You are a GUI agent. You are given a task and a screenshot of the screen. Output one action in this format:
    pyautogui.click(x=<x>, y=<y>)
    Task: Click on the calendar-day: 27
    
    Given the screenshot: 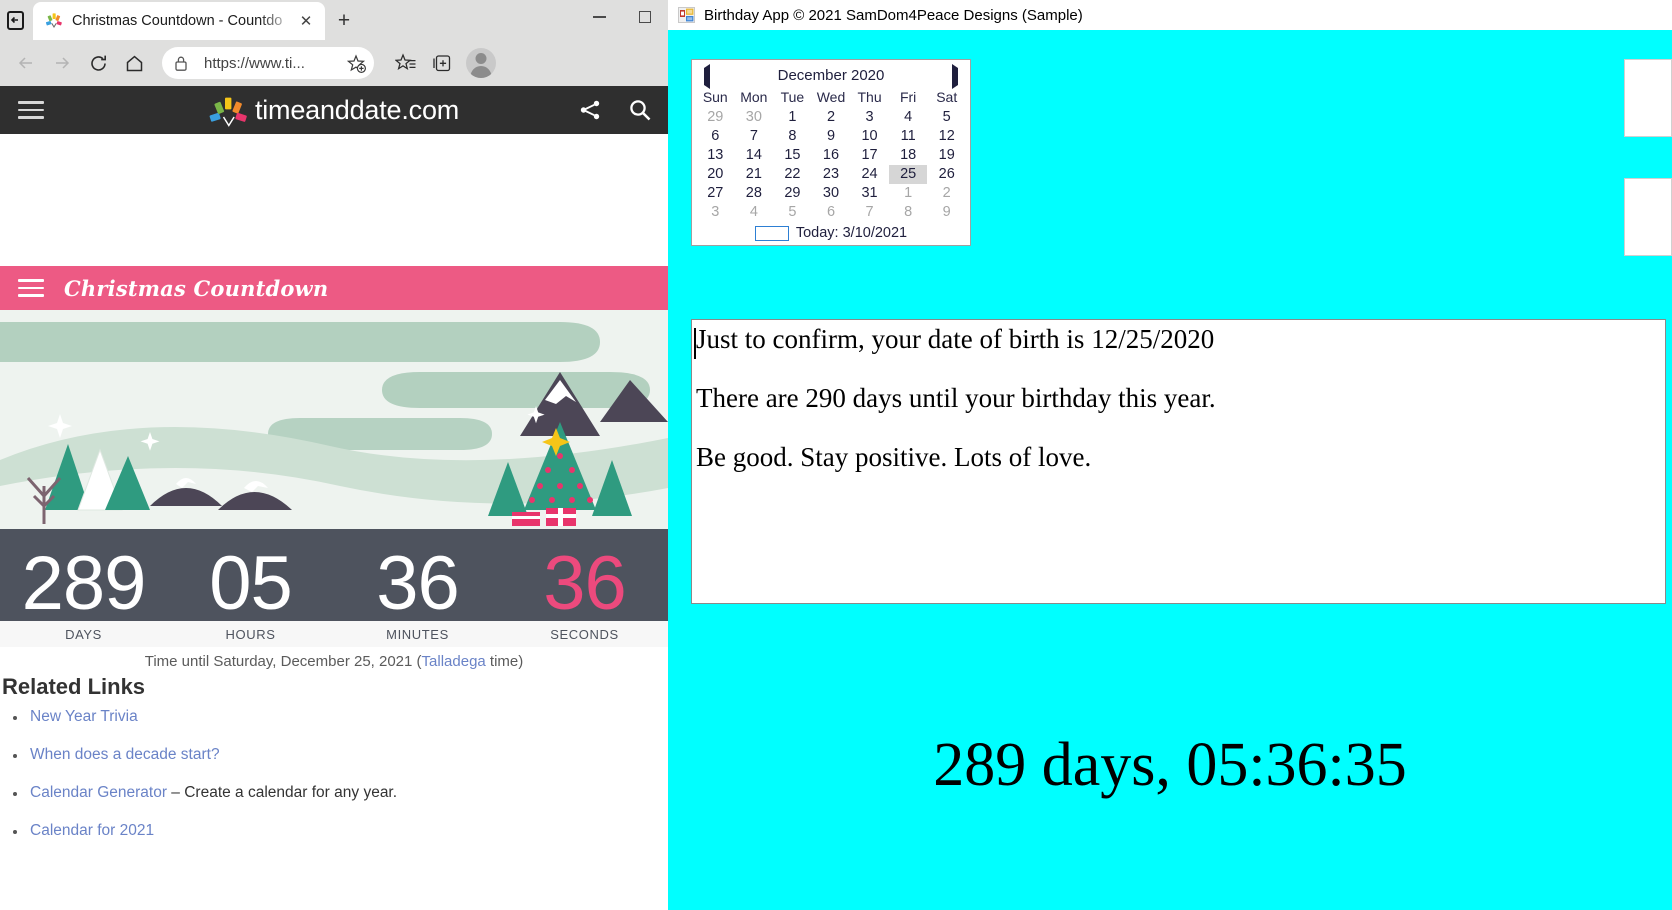 What is the action you would take?
    pyautogui.click(x=715, y=193)
    